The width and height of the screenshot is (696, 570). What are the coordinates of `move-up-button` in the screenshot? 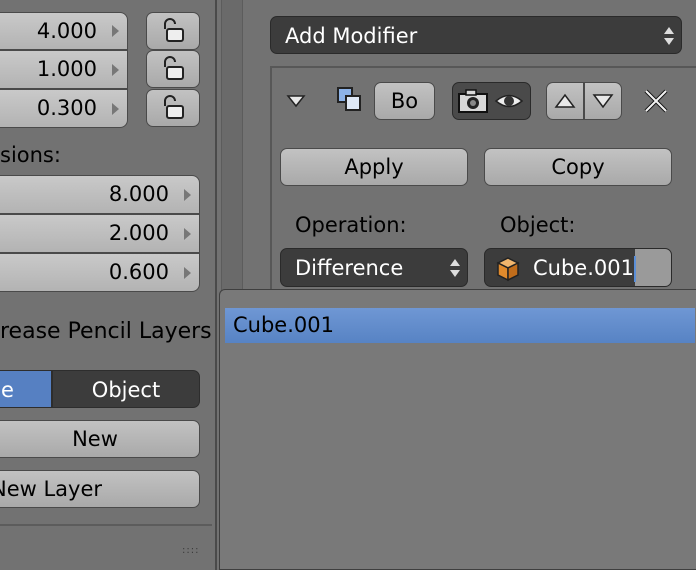 It's located at (565, 101).